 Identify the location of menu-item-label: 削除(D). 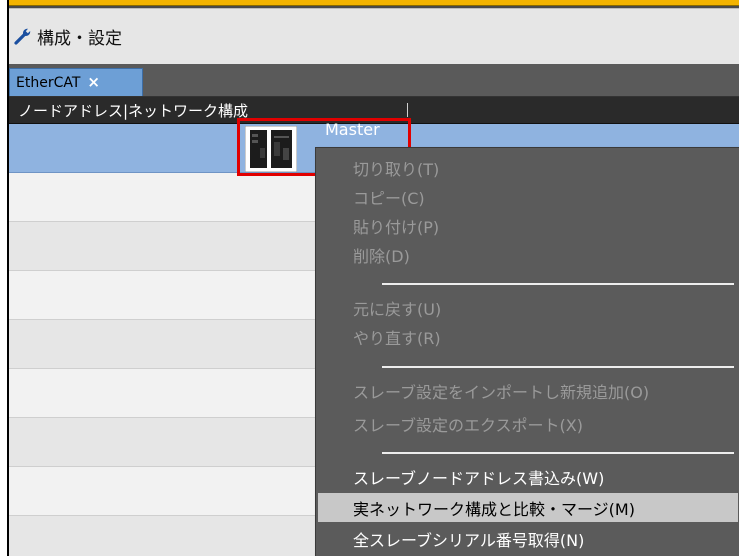
(381, 256).